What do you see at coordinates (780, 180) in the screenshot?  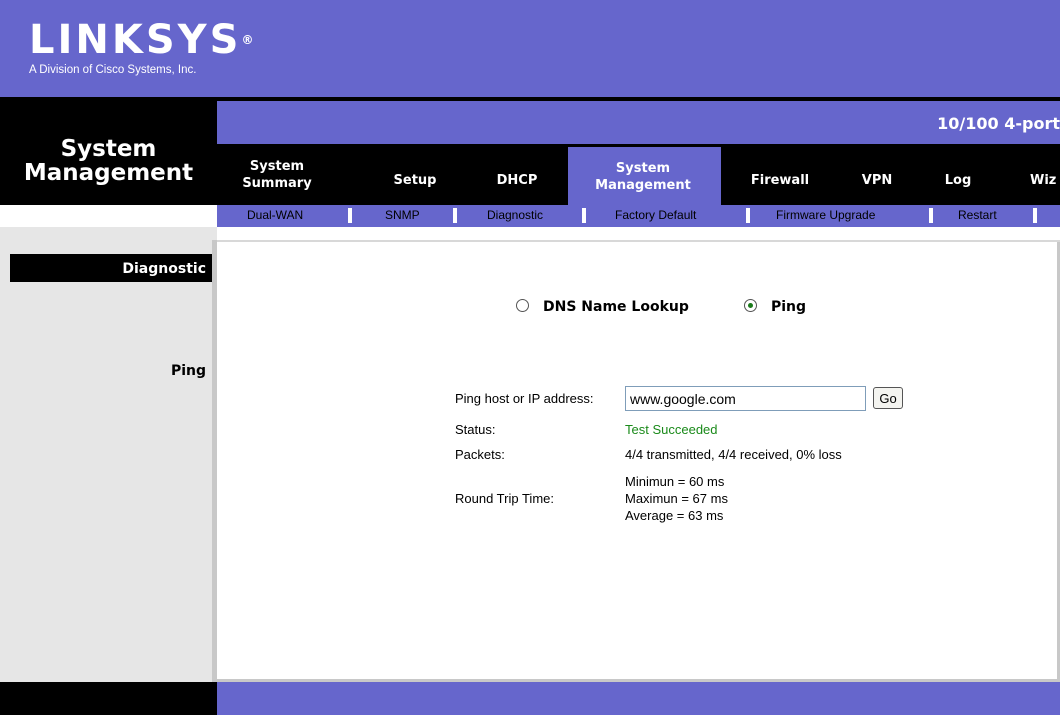 I see `tab-firewall: Firewall` at bounding box center [780, 180].